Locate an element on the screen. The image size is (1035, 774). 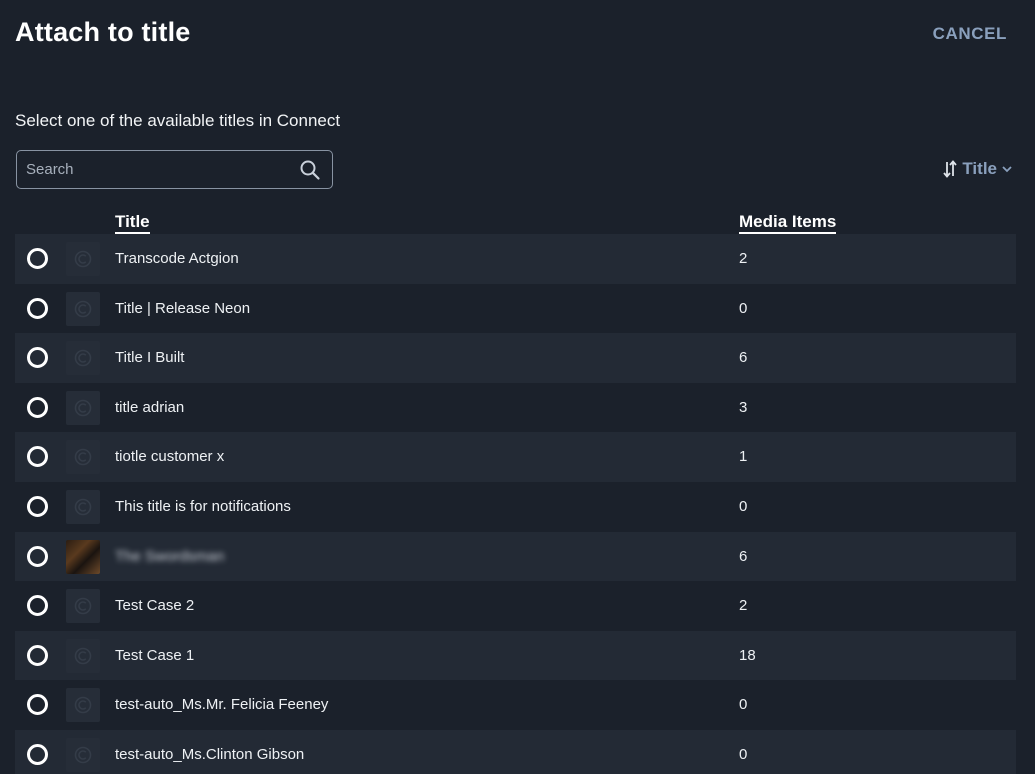
row-title: Transcode Actgion is located at coordinates (177, 258).